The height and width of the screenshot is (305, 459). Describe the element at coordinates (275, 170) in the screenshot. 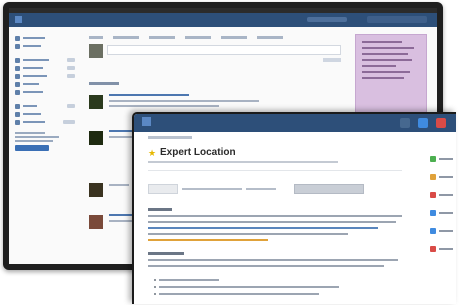

I see `divider` at that location.